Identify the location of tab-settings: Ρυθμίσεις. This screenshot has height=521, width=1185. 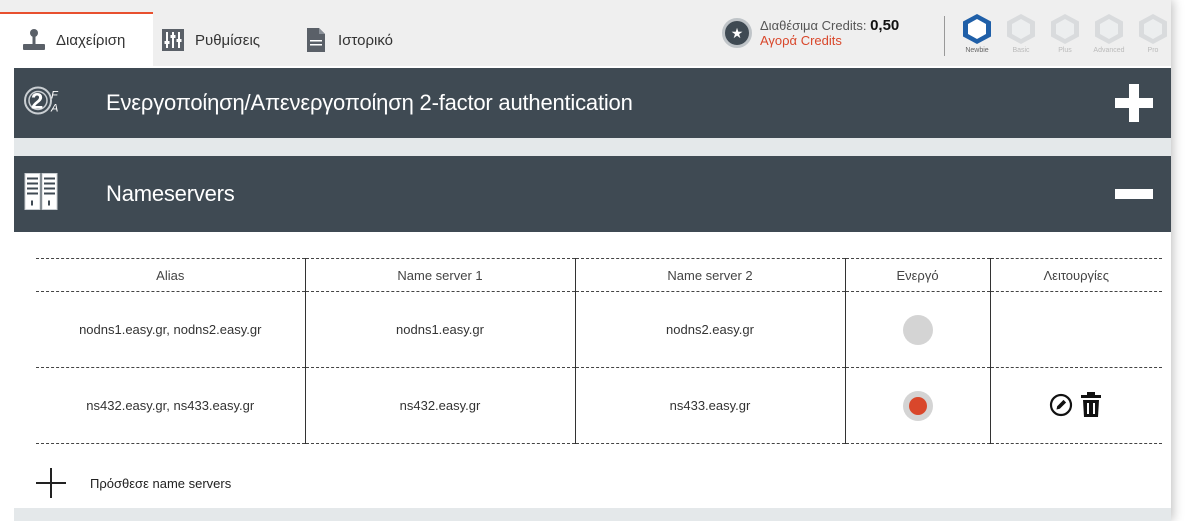
(223, 40).